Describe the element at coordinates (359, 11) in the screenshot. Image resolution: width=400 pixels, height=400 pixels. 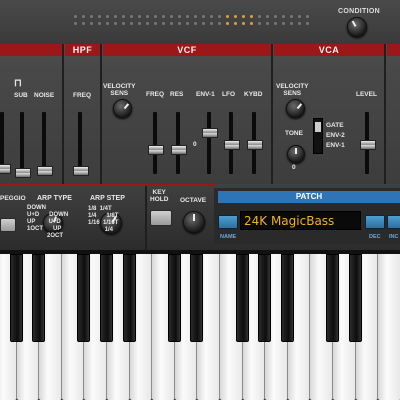
I see `condition-label: CONDITION` at that location.